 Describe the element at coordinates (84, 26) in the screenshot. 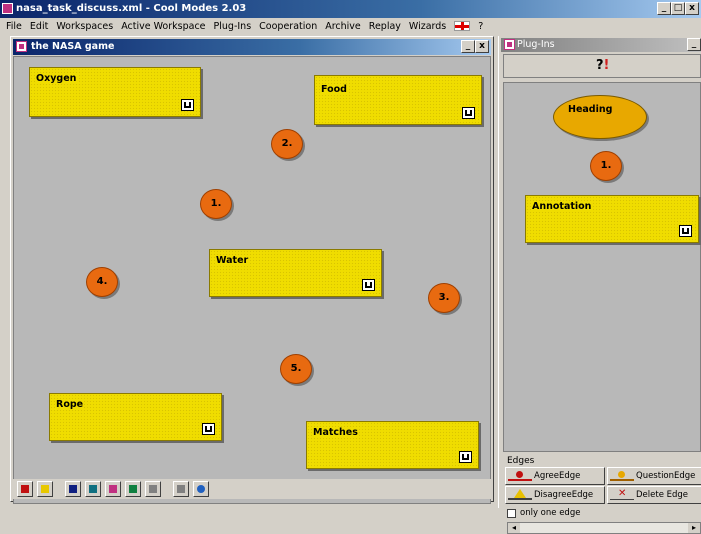

I see `menu-workspaces: Workspaces` at that location.